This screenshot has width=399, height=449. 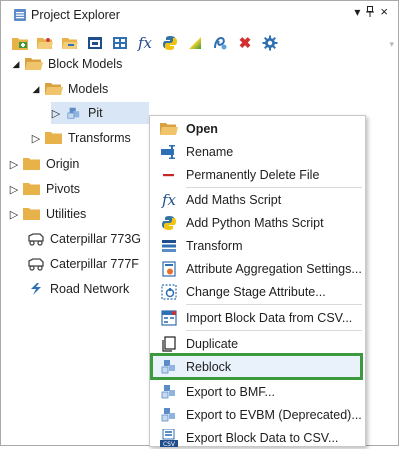 What do you see at coordinates (195, 43) in the screenshot?
I see `gradient-icon` at bounding box center [195, 43].